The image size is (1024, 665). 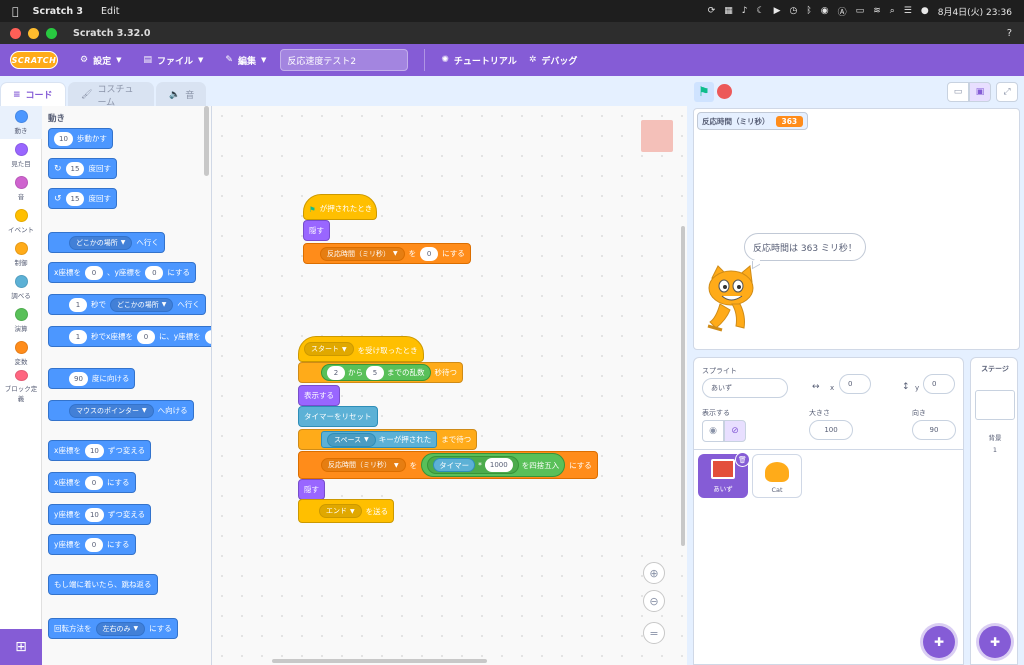 I want to click on hide-sprite-button: ⊘, so click(x=735, y=431).